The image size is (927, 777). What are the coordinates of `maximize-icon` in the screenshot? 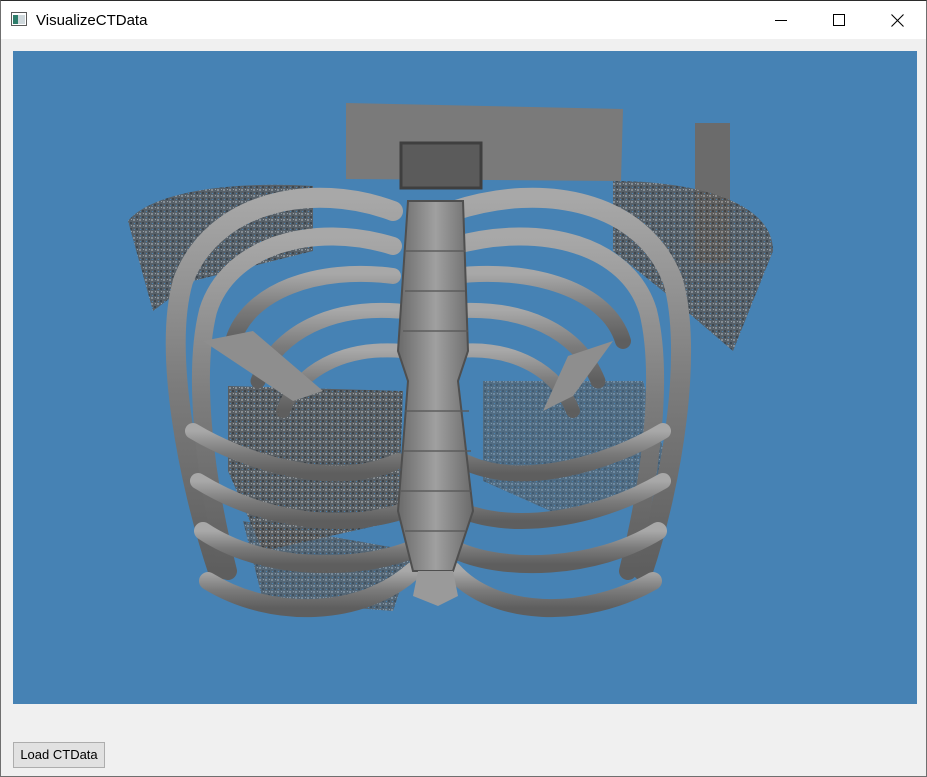 It's located at (839, 20).